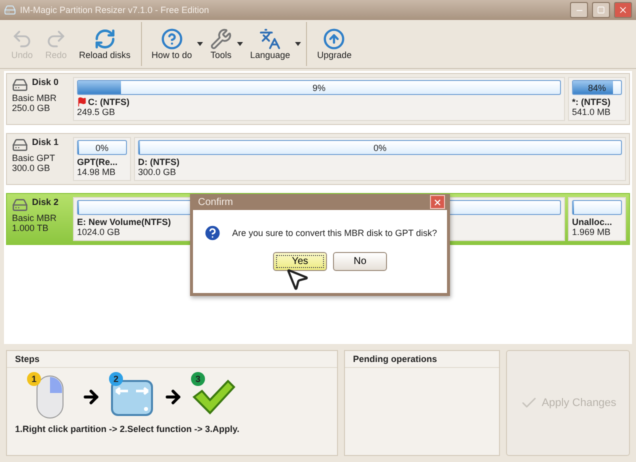  I want to click on partition-size: 249.5 GB, so click(96, 112).